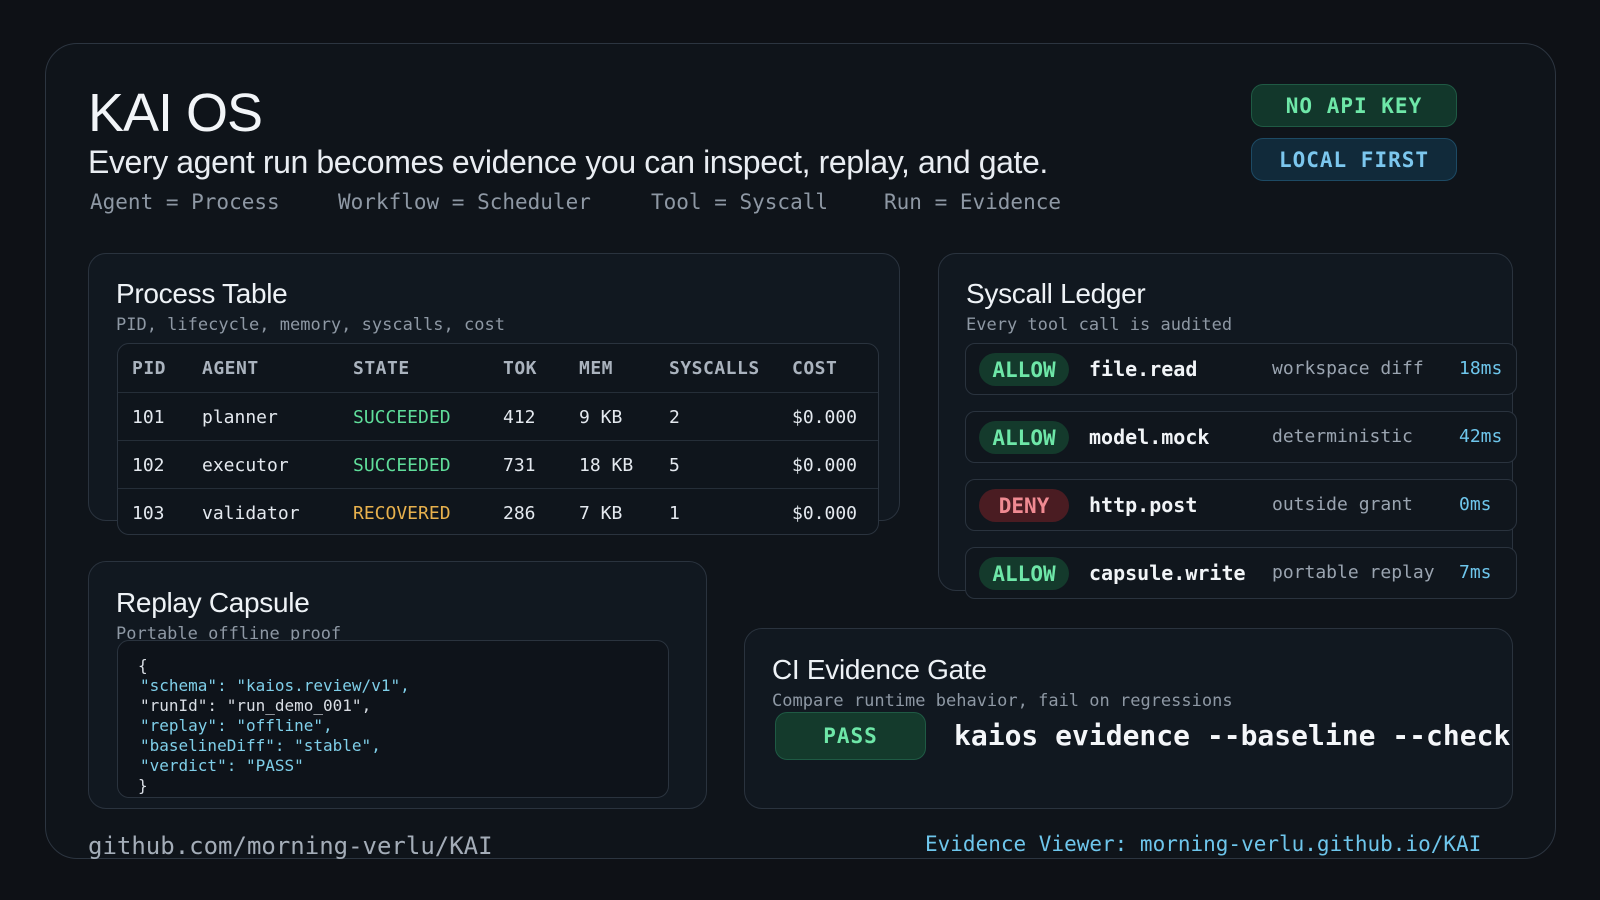 Image resolution: width=1600 pixels, height=900 pixels. Describe the element at coordinates (1475, 572) in the screenshot. I see `syscall-duration: 7ms` at that location.